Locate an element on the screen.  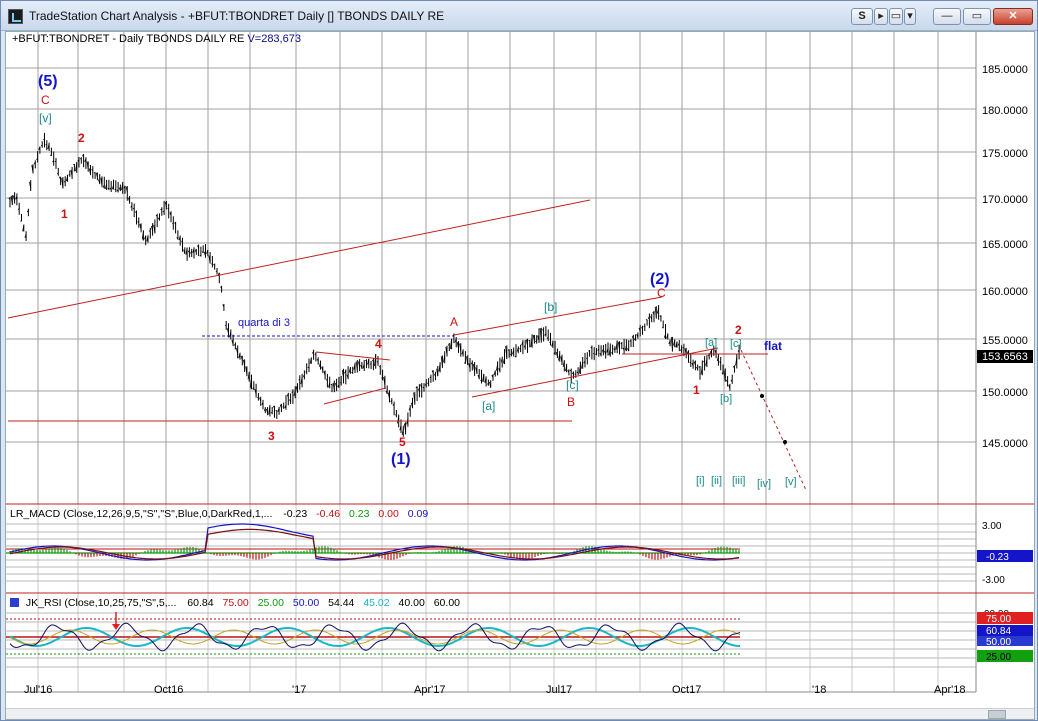
time-label: '18 is located at coordinates (819, 690).